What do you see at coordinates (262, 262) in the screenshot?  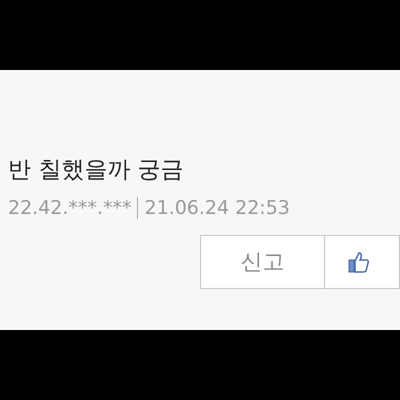 I see `report-button: 신고` at bounding box center [262, 262].